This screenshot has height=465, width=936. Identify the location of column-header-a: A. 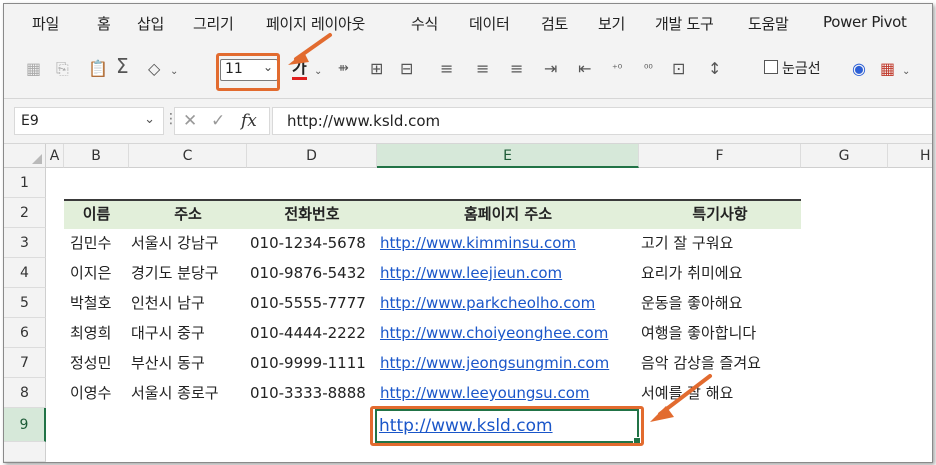
(55, 156).